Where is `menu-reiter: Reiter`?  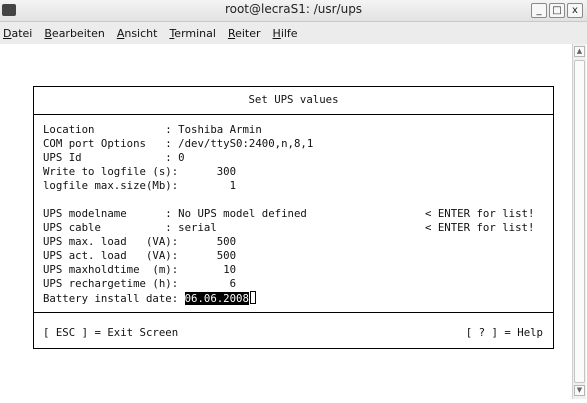 menu-reiter: Reiter is located at coordinates (244, 33).